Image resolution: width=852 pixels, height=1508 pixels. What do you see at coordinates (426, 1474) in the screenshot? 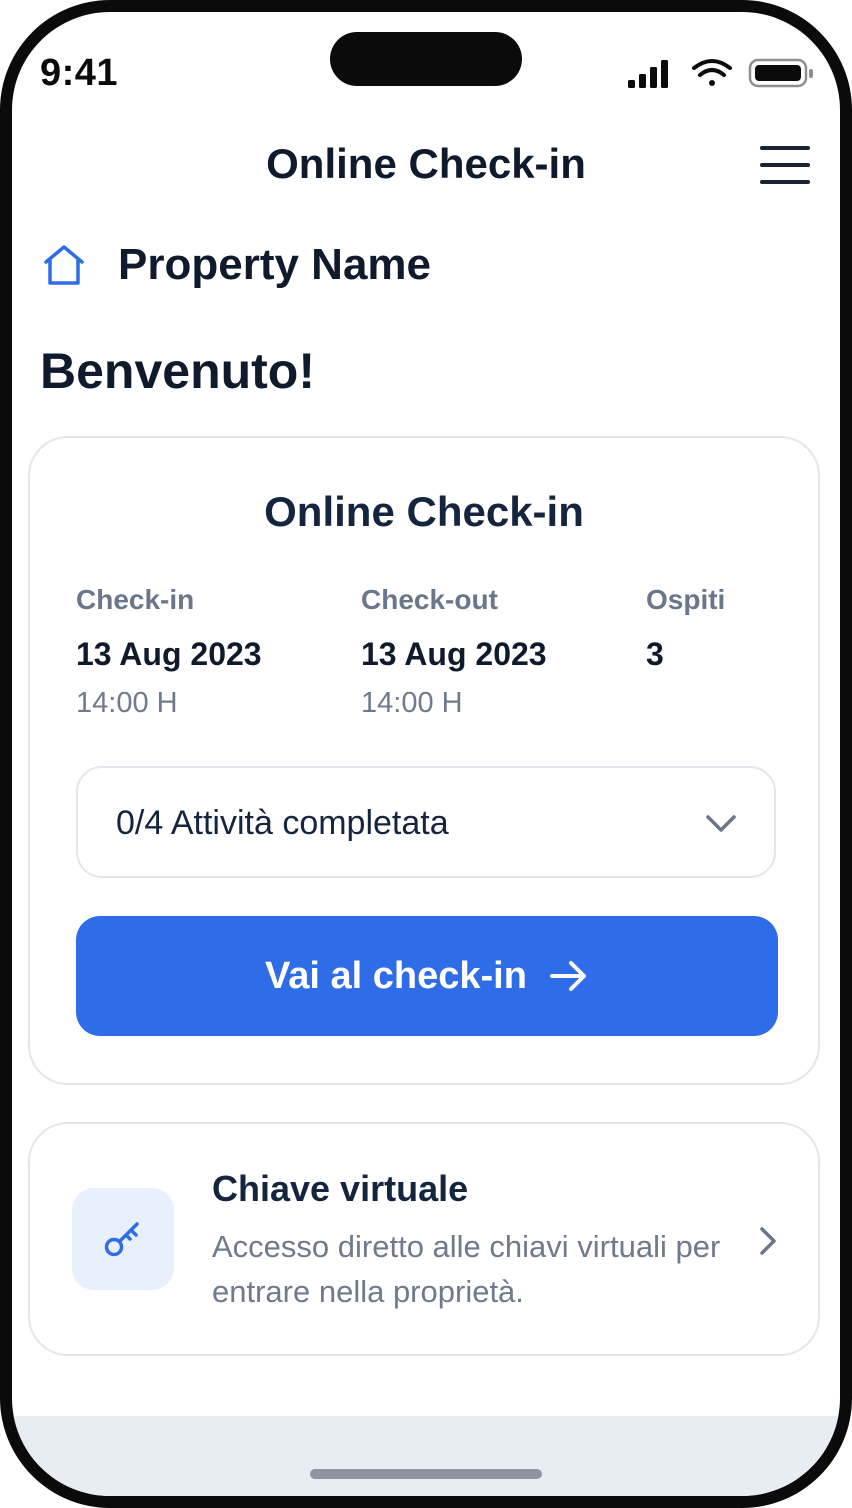
I see `home-indicator` at bounding box center [426, 1474].